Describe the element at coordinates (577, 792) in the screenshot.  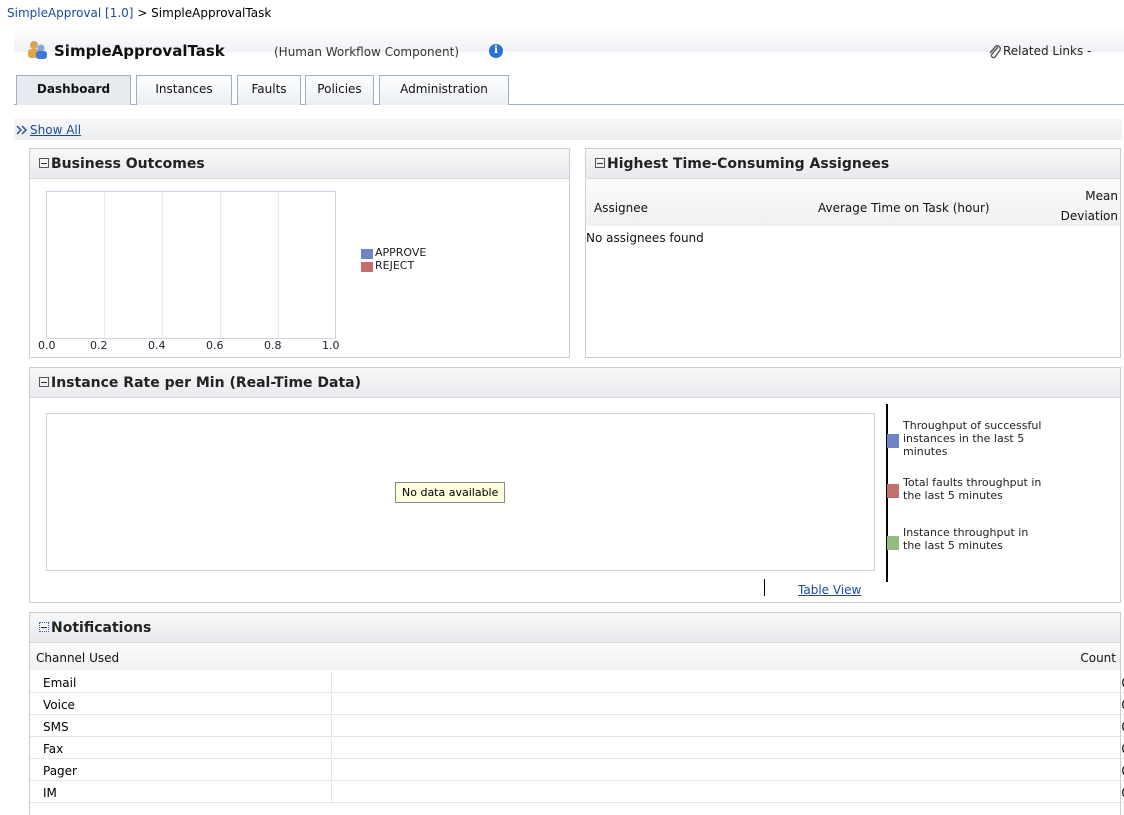
I see `table-row: IM0` at that location.